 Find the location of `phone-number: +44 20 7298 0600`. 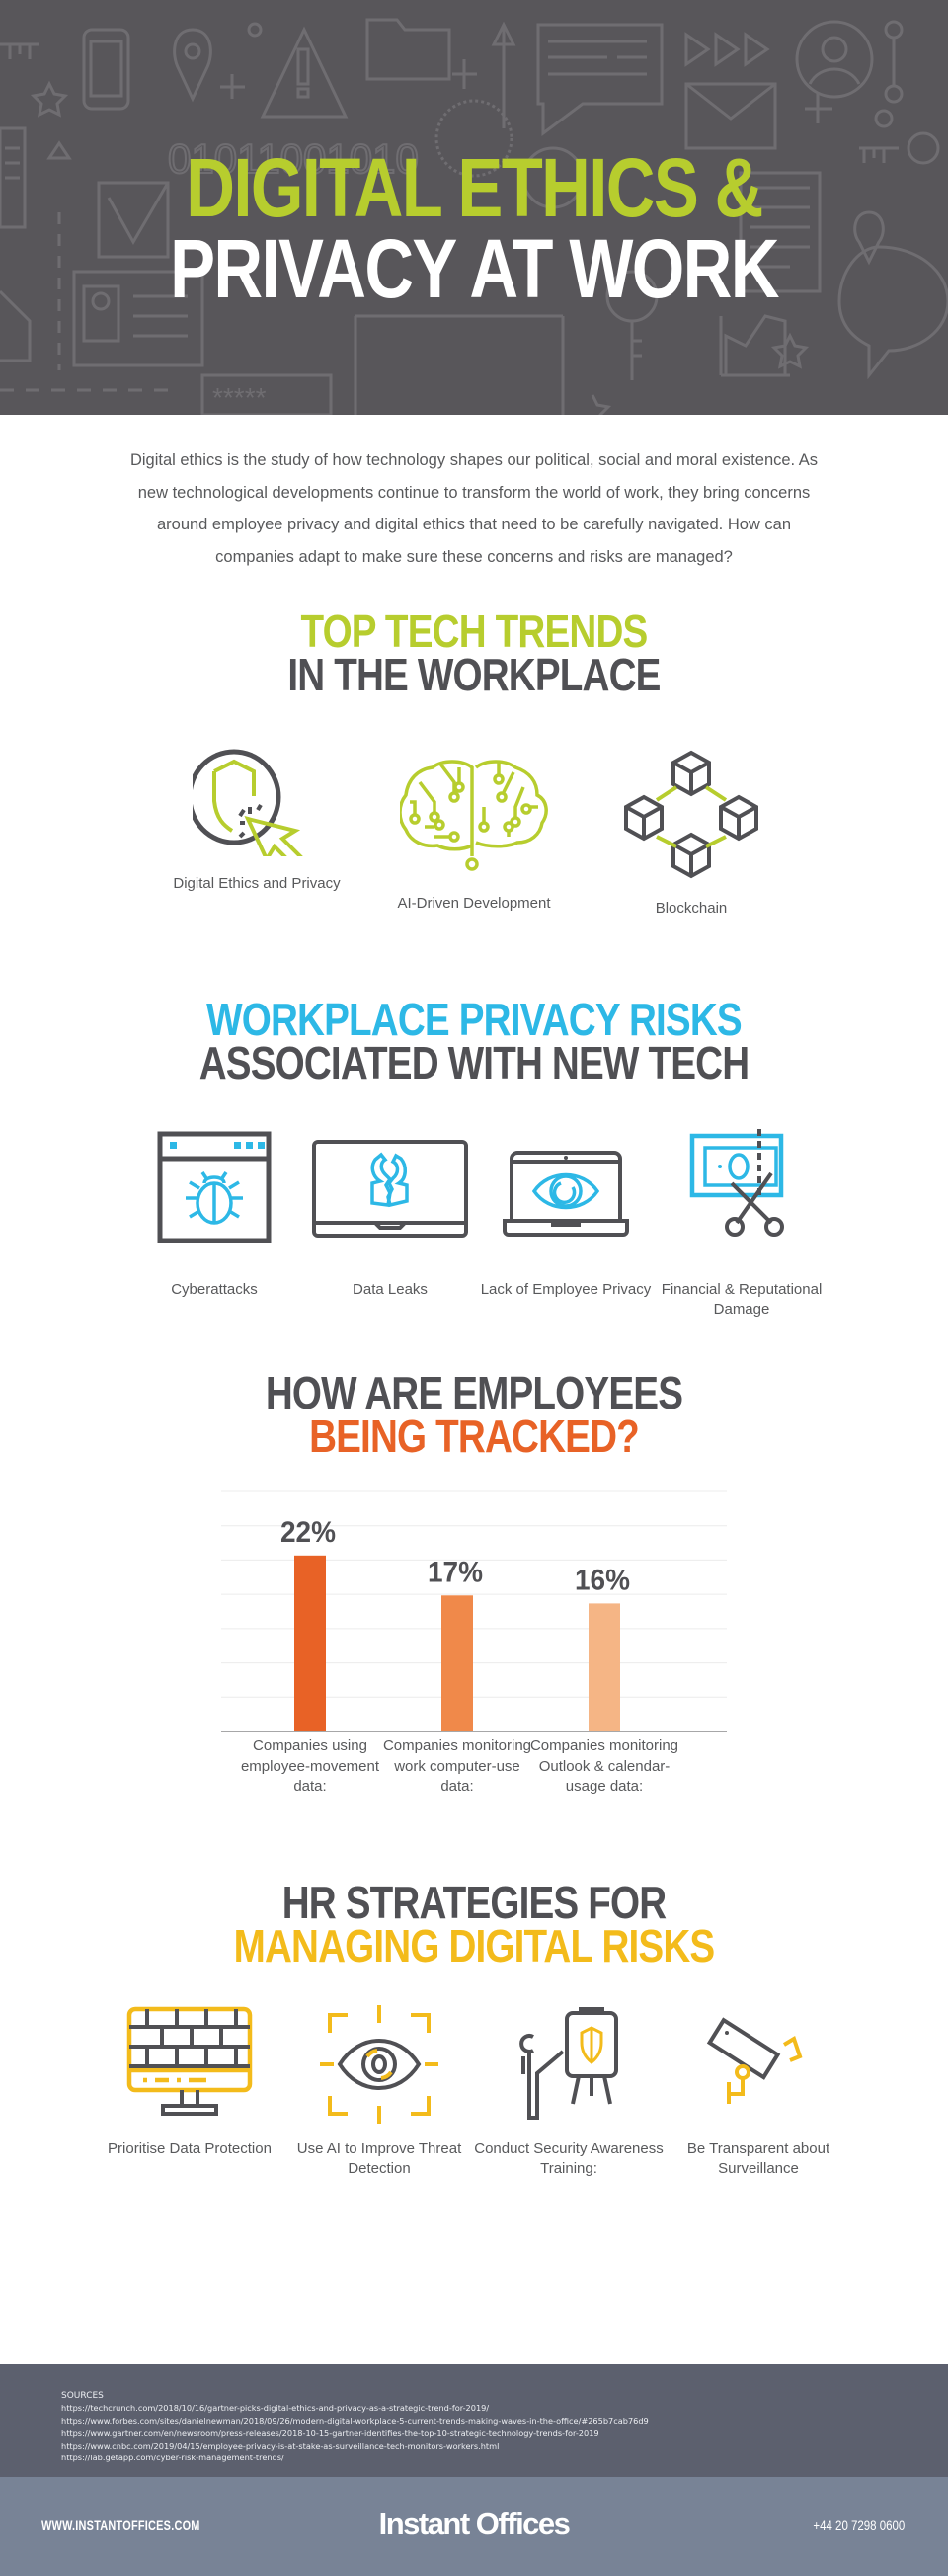

phone-number: +44 20 7298 0600 is located at coordinates (859, 2525).